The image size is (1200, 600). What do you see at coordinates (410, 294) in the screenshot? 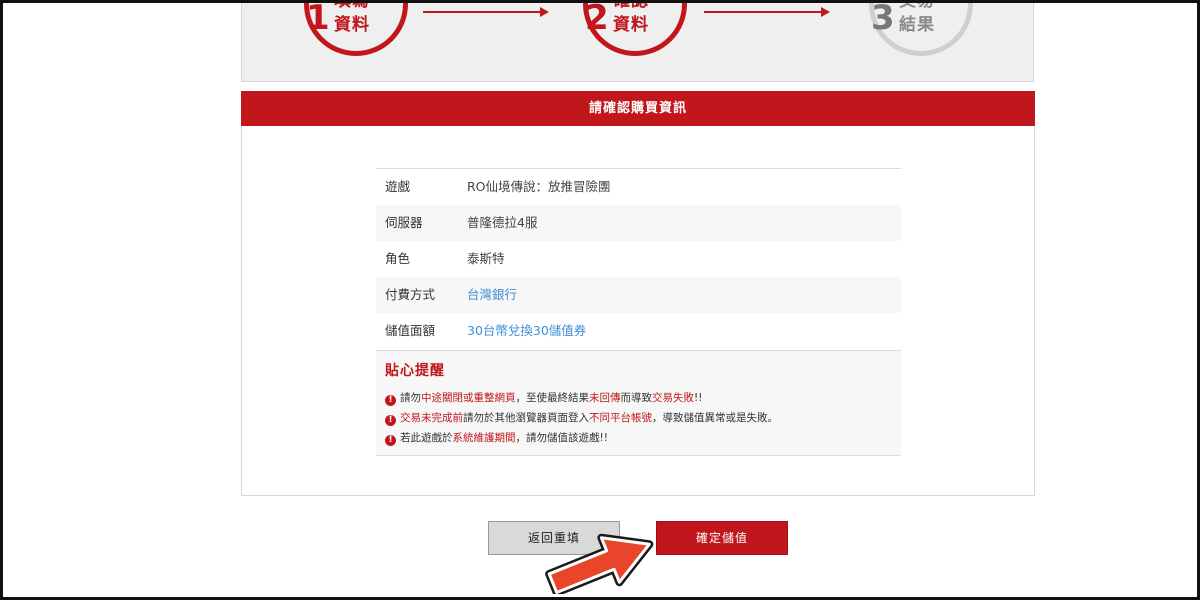
I see `row-label-payment: 付費方式` at bounding box center [410, 294].